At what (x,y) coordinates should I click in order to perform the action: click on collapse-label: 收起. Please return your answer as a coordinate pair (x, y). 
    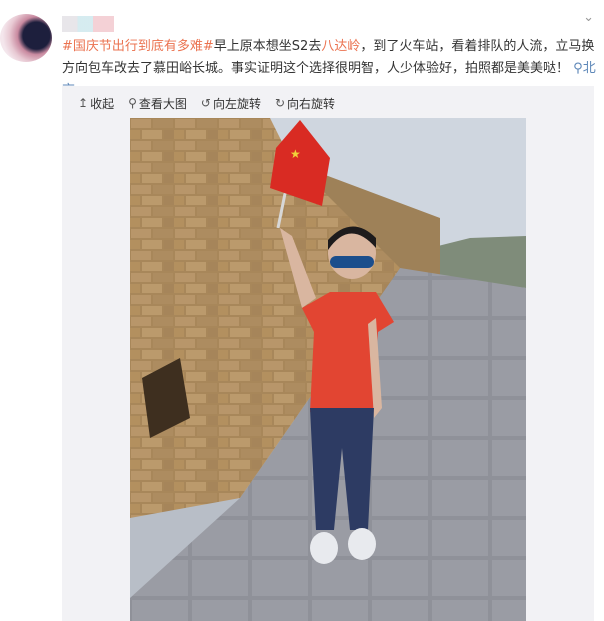
    Looking at the image, I should click on (102, 103).